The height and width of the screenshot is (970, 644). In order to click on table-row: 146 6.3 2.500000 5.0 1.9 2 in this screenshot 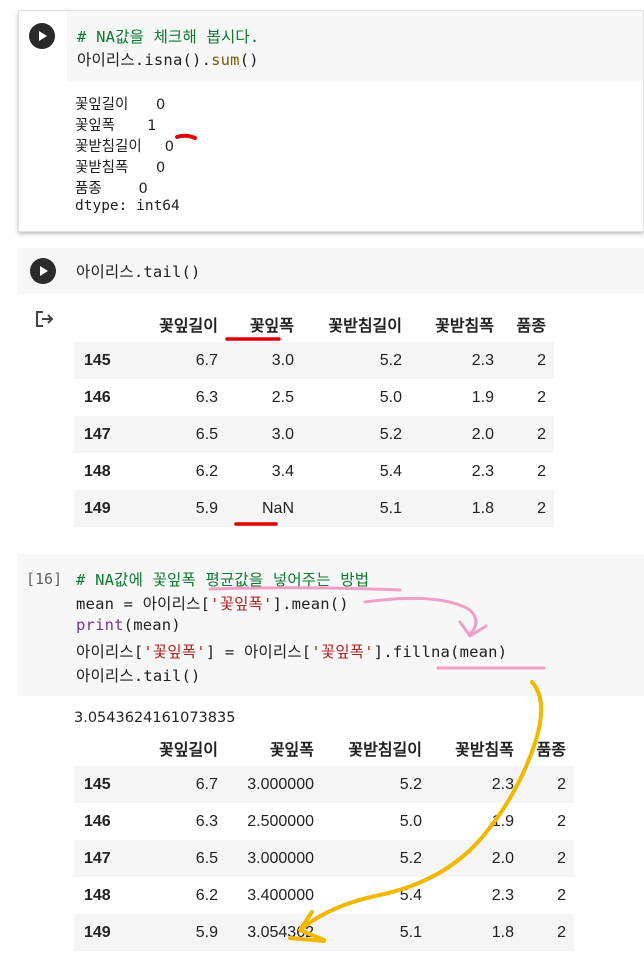, I will do `click(324, 821)`.